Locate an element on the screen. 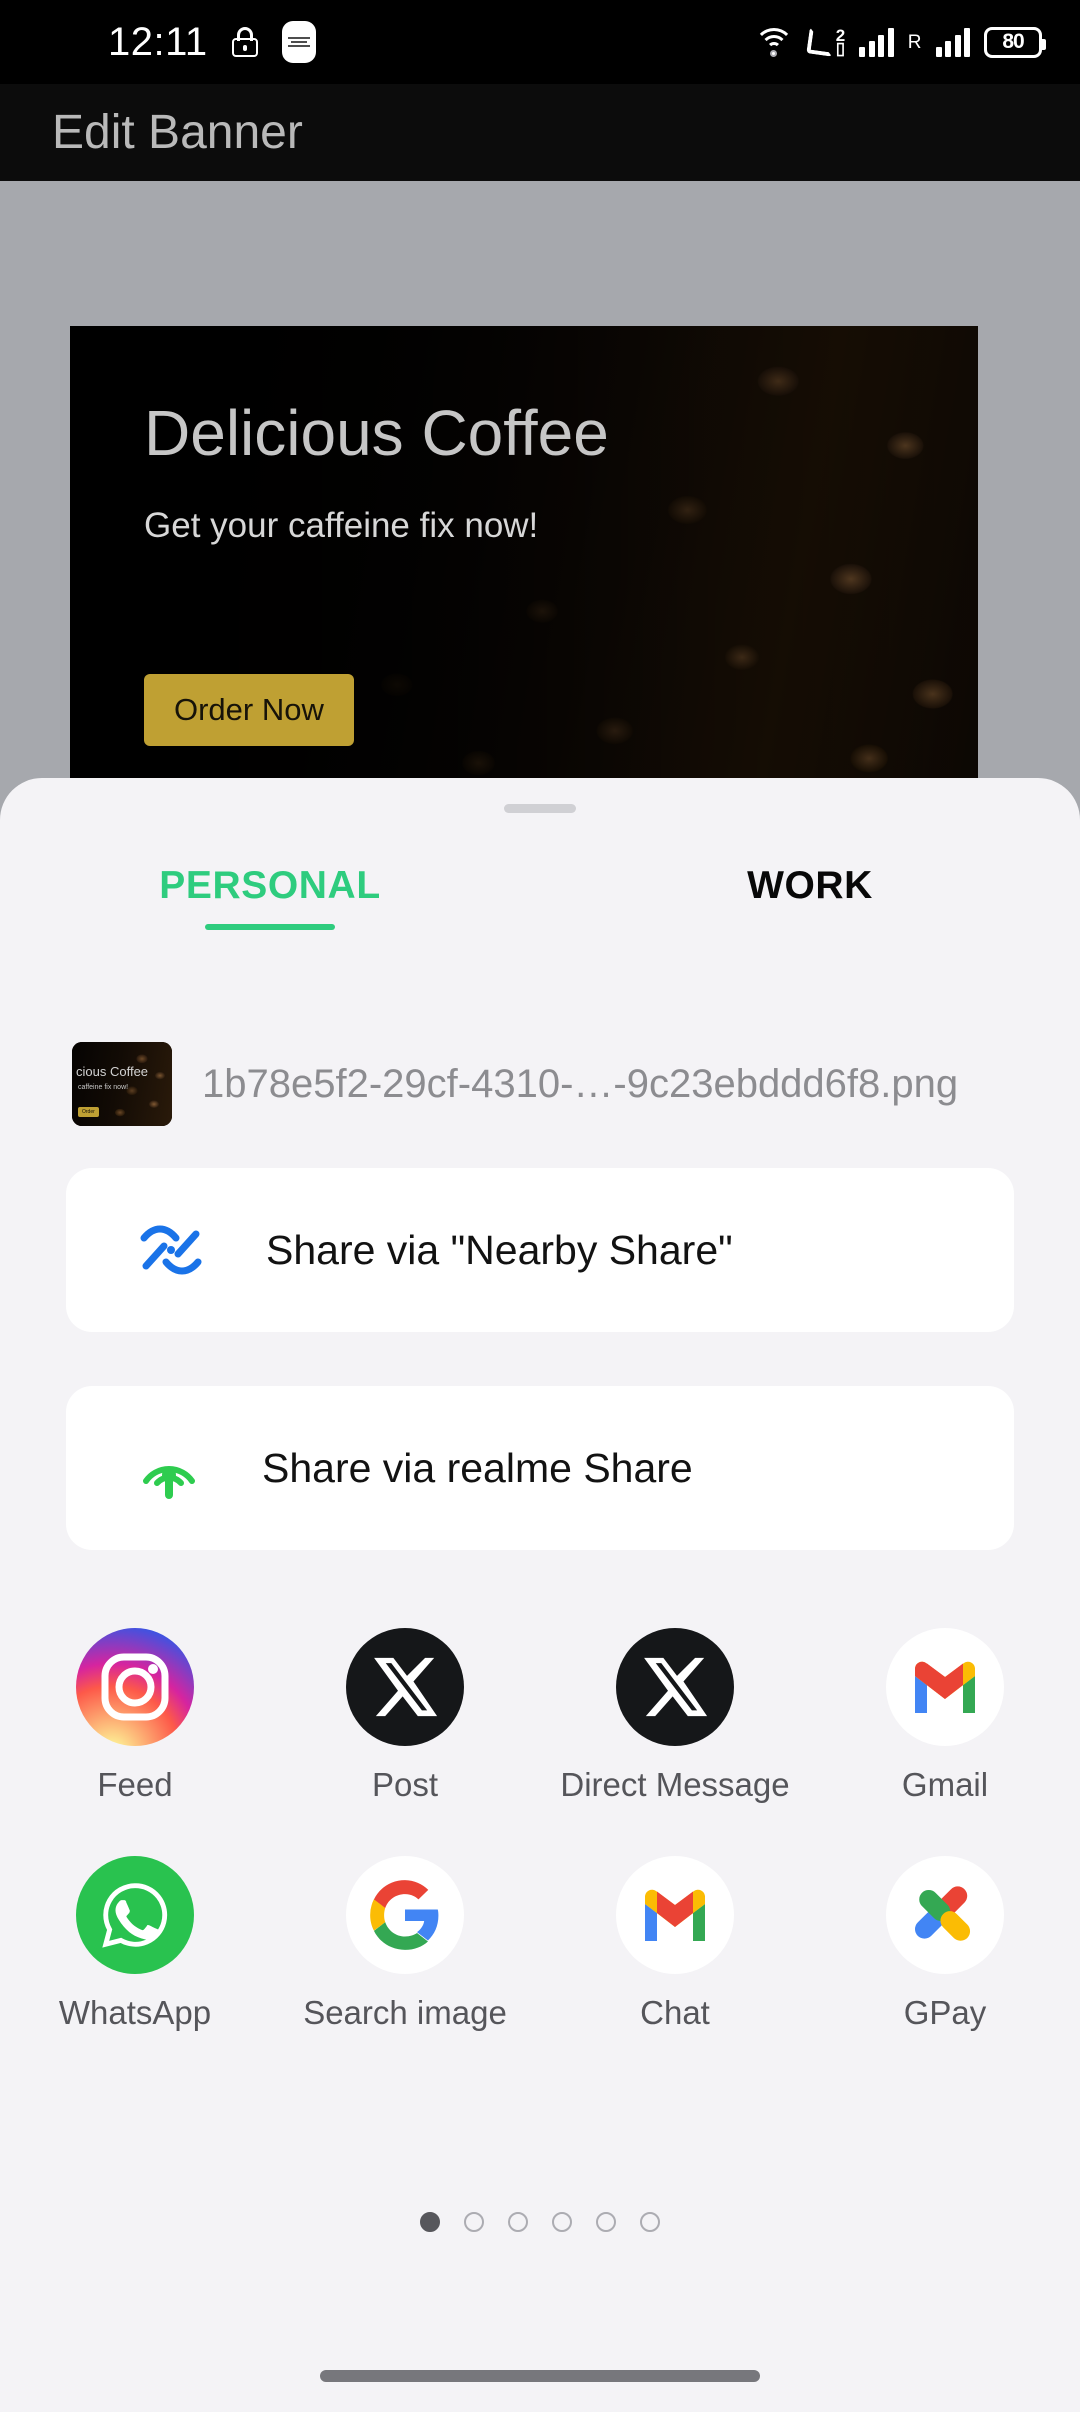  thumbnail-title: cious Coffee is located at coordinates (112, 1071).